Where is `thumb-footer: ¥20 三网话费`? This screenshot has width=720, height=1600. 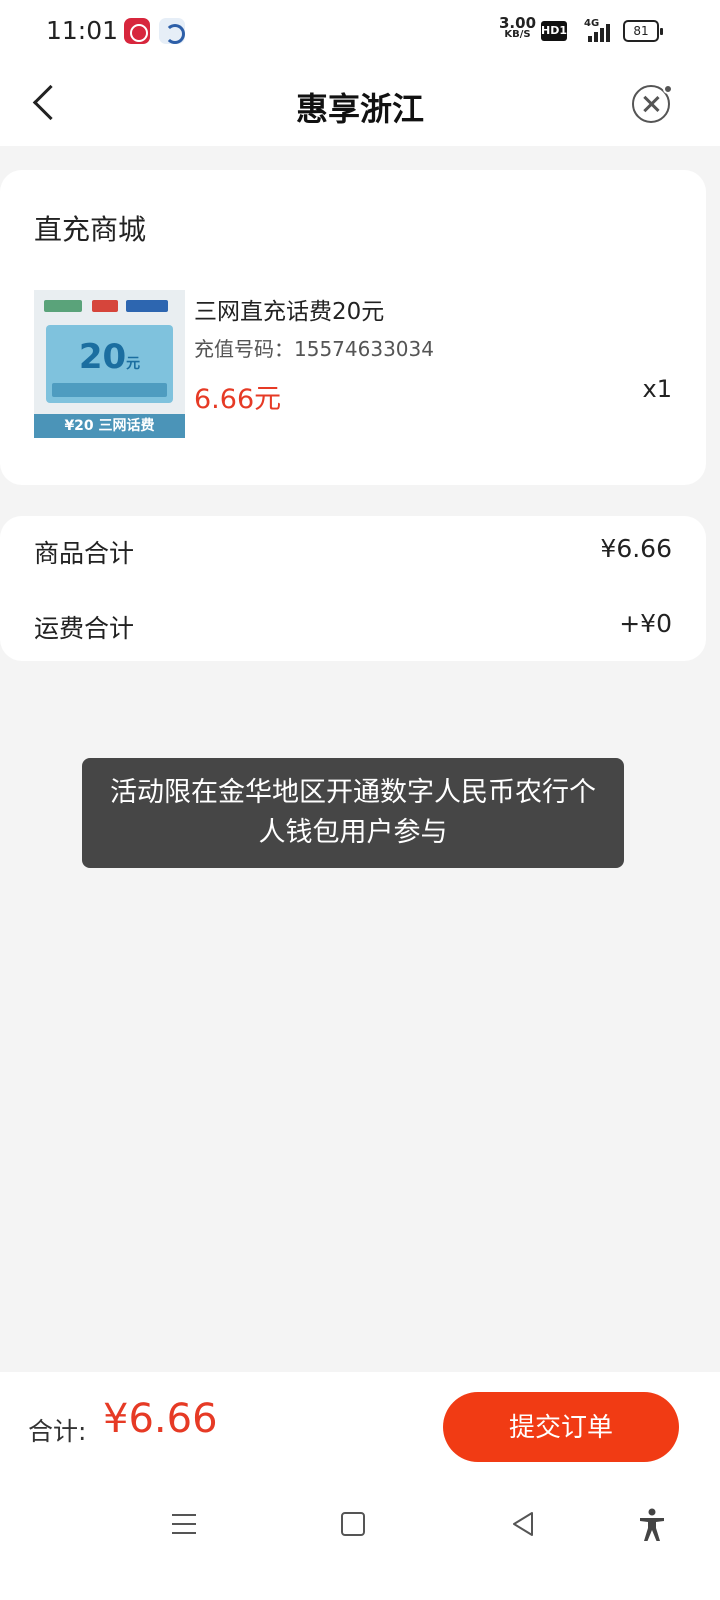 thumb-footer: ¥20 三网话费 is located at coordinates (109, 426).